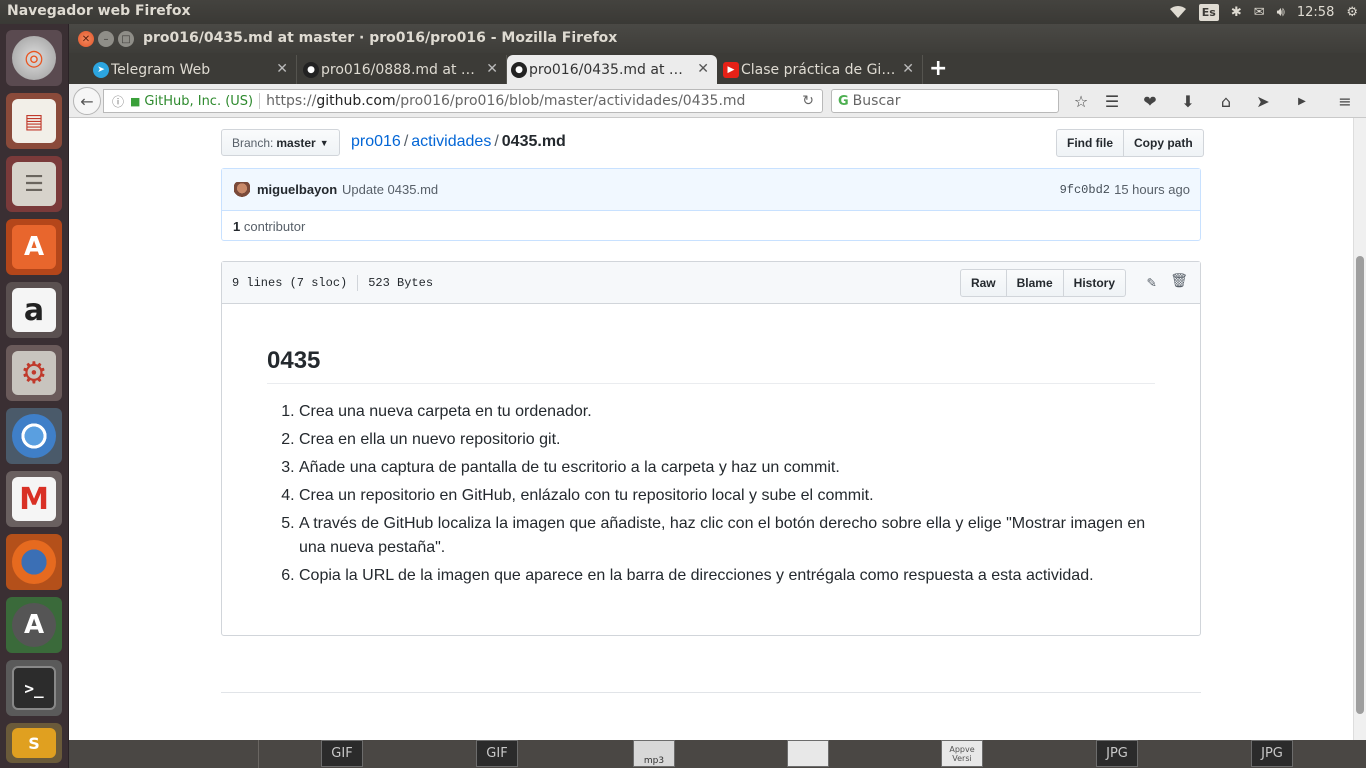 The width and height of the screenshot is (1366, 768). I want to click on branch-selector: Branch: master ▼, so click(280, 142).